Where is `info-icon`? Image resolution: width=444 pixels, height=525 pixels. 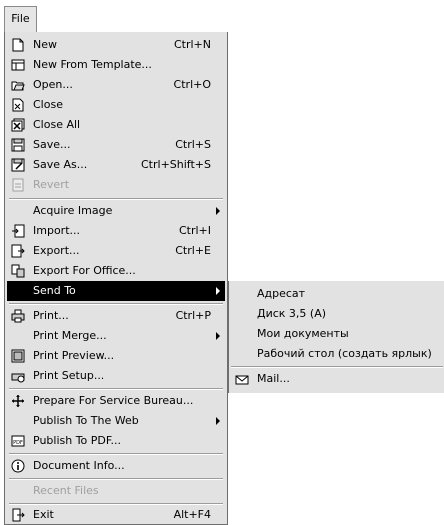
info-icon is located at coordinates (18, 466).